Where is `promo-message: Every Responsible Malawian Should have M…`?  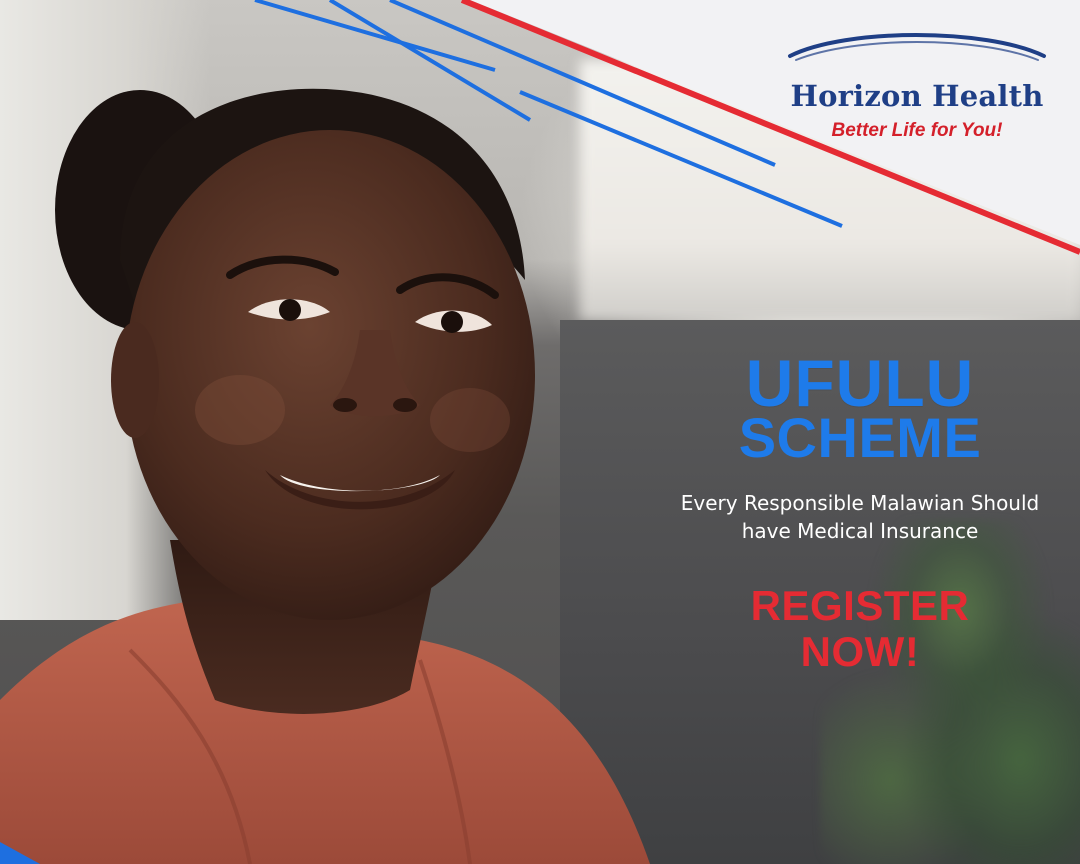 promo-message: Every Responsible Malawian Should have M… is located at coordinates (860, 517).